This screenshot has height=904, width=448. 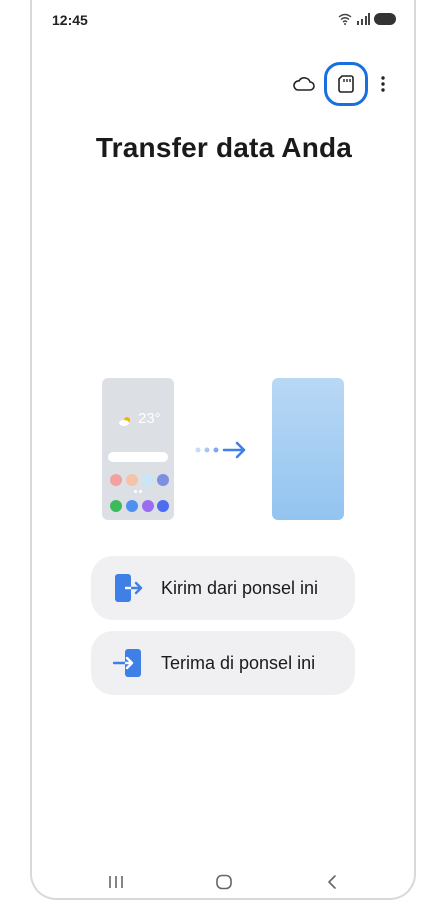 I want to click on home-icon, so click(x=224, y=882).